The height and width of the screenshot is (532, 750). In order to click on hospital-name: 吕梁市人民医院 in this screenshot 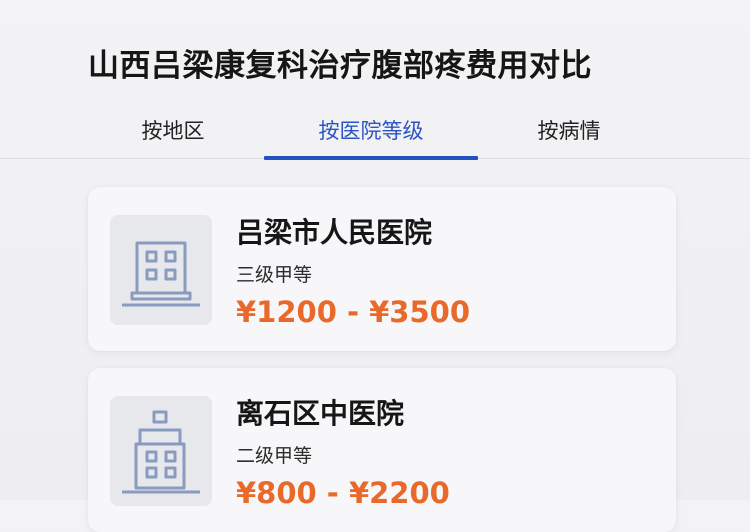, I will do `click(334, 232)`.